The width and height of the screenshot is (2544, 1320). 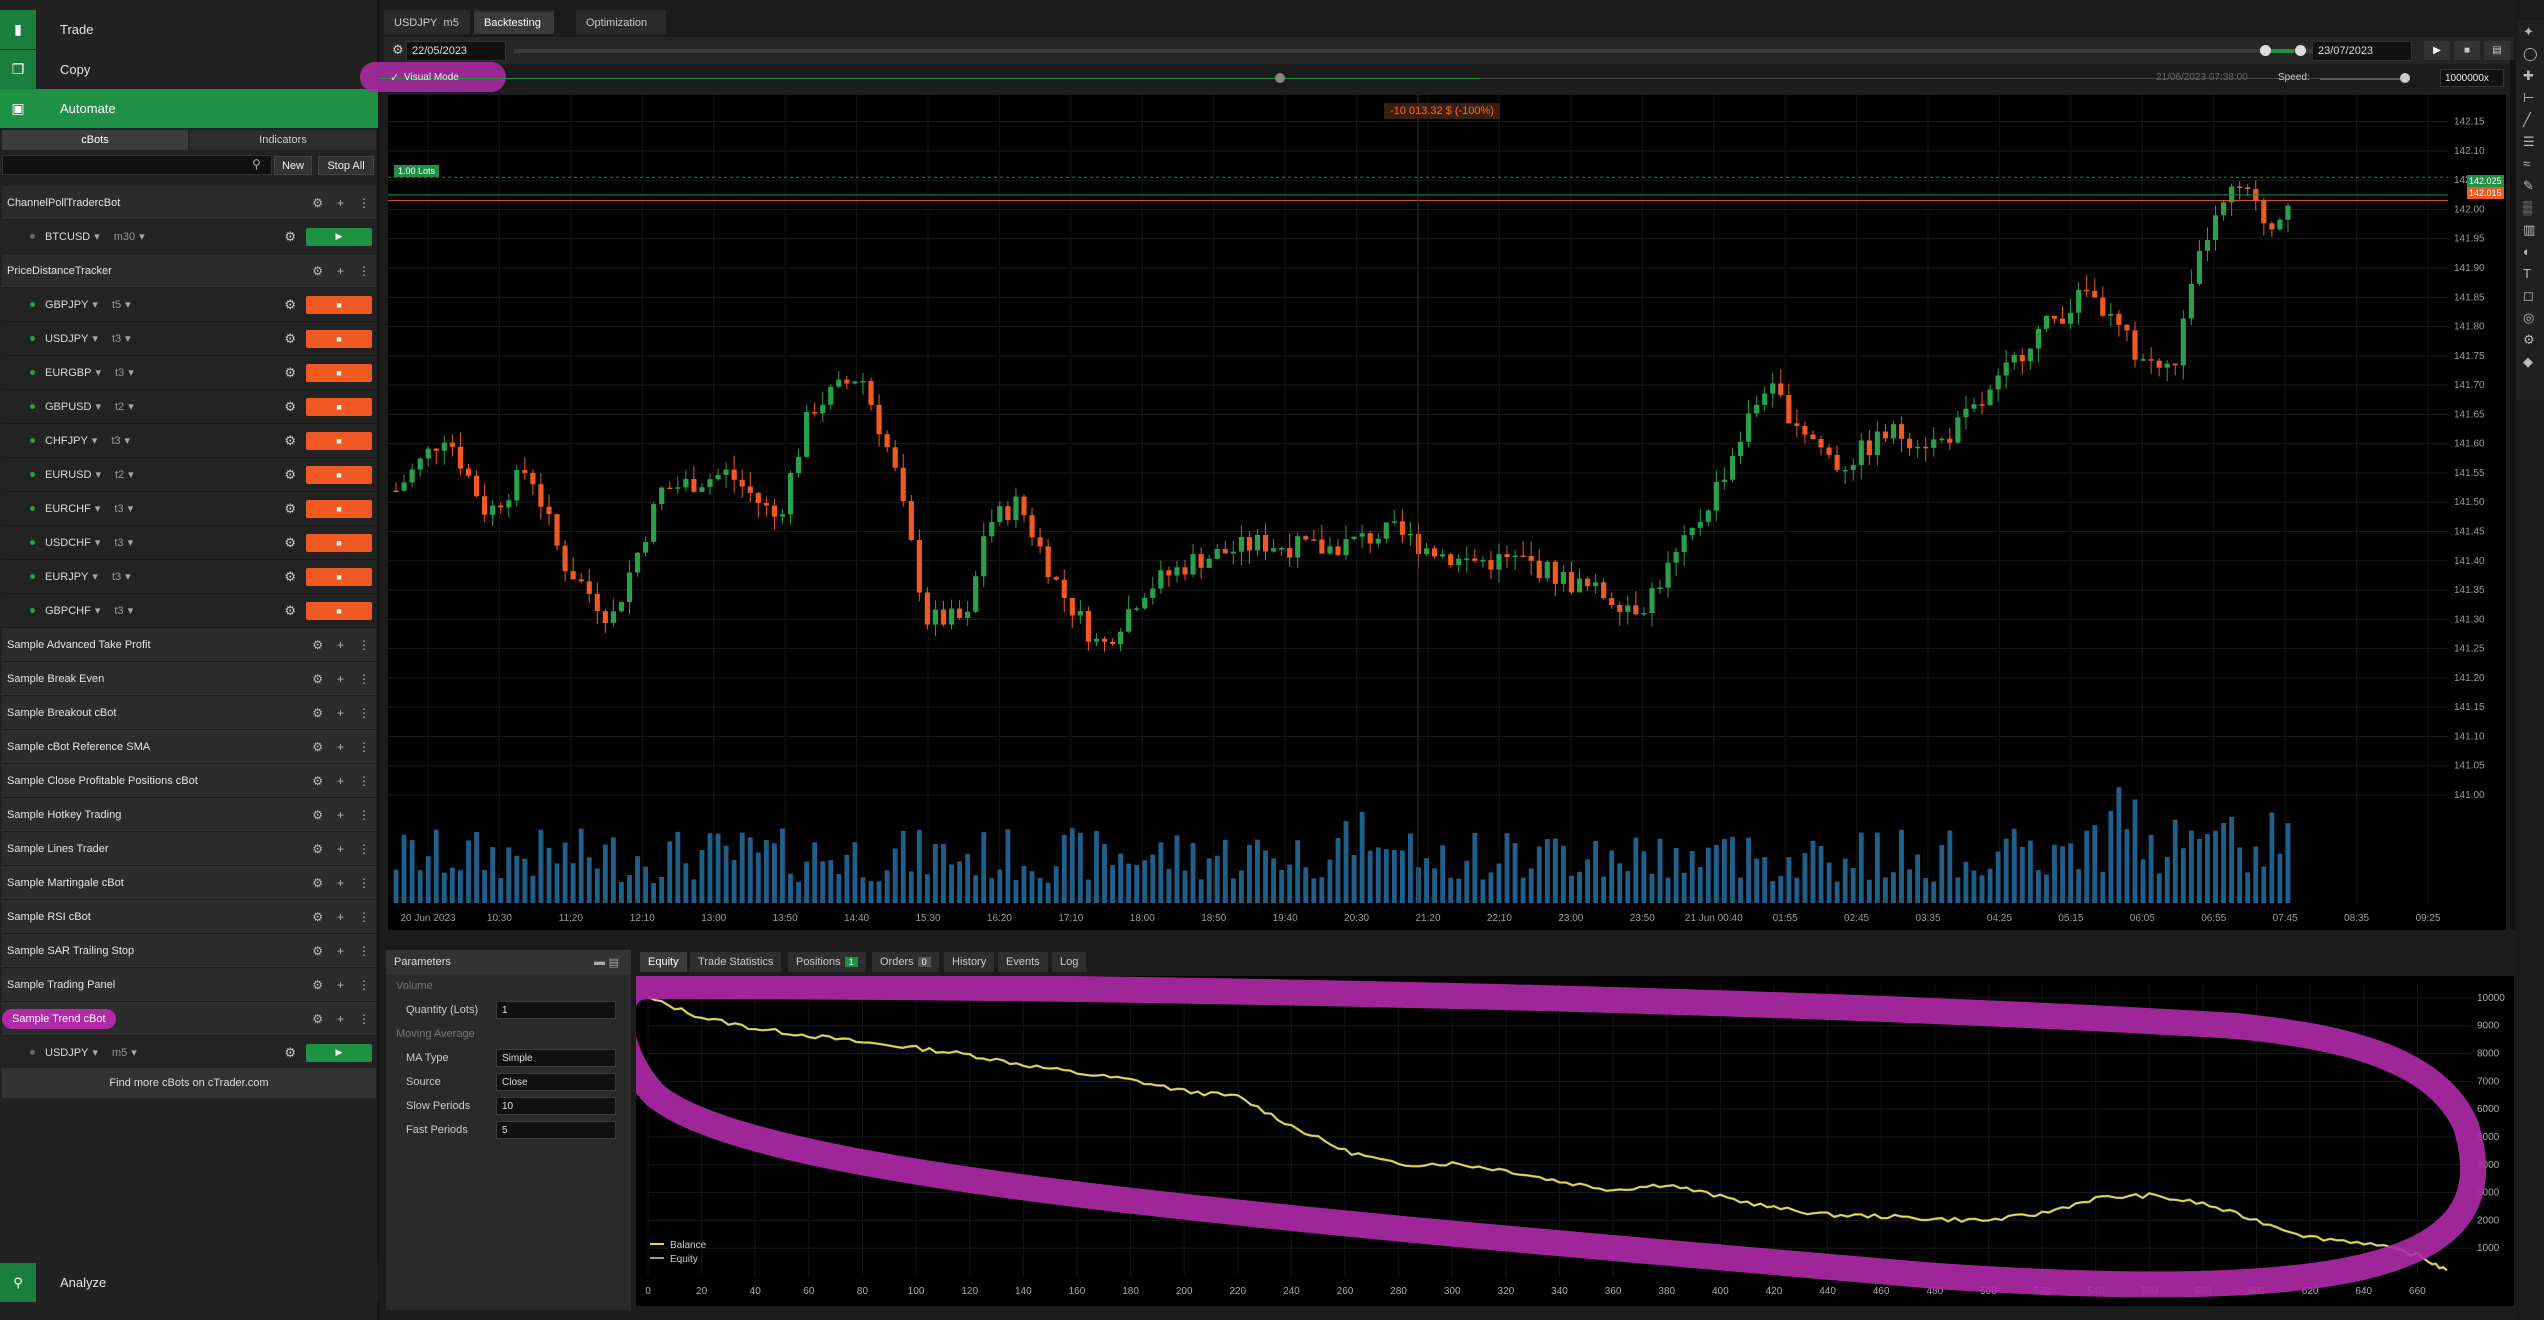 I want to click on cbot-group: Sample Trading Panel ⚙ + ⋮, so click(x=189, y=985).